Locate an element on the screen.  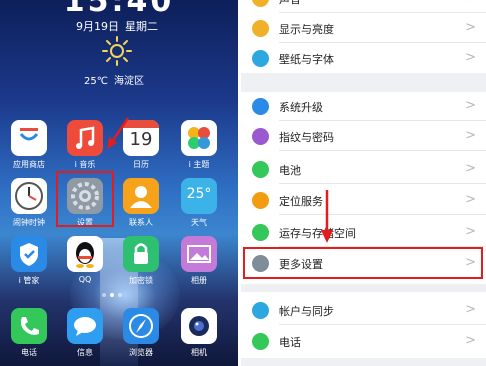
app-clock: 闹钟时钟 is located at coordinates (29, 203).